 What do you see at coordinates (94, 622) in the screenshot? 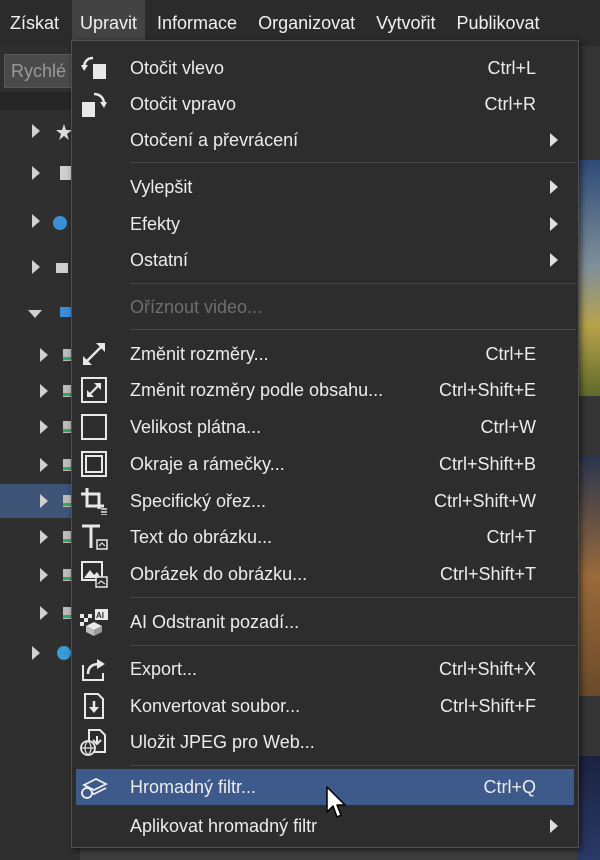
I see `ai-remove-background-icon: AI` at bounding box center [94, 622].